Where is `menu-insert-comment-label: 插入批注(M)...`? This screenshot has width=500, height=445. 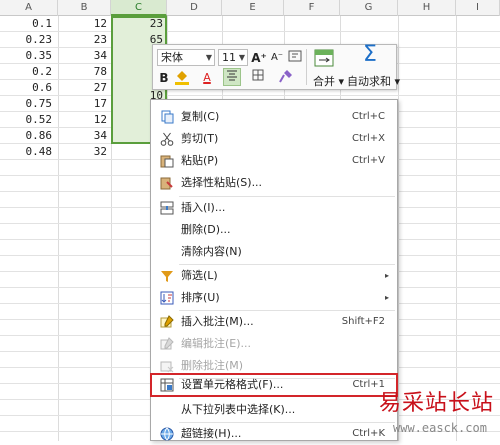
menu-insert-comment-label: 插入批注(M)... is located at coordinates (217, 321).